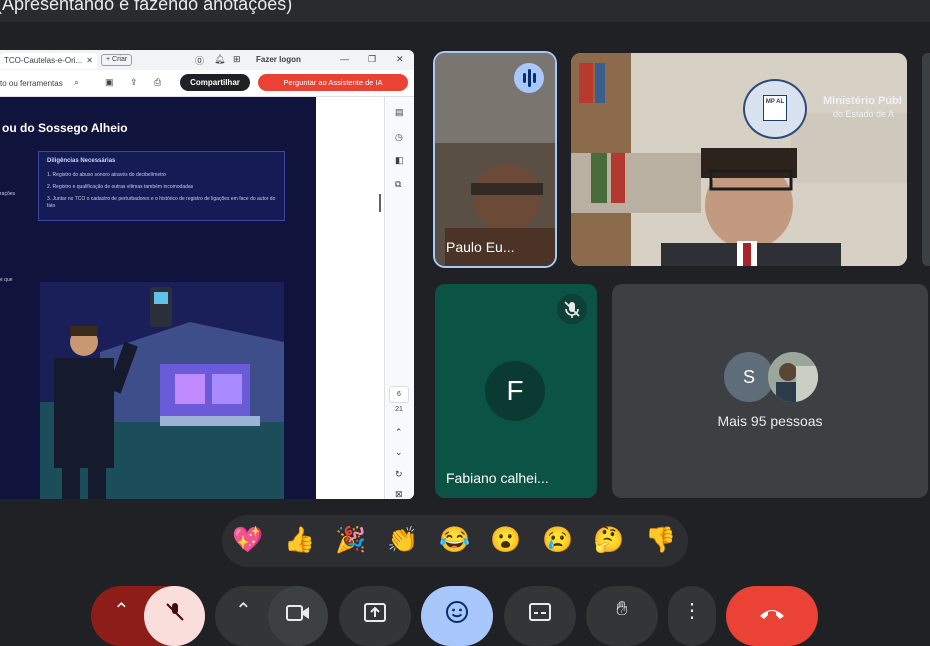  What do you see at coordinates (399, 160) in the screenshot?
I see `sign-icon: ◧` at bounding box center [399, 160].